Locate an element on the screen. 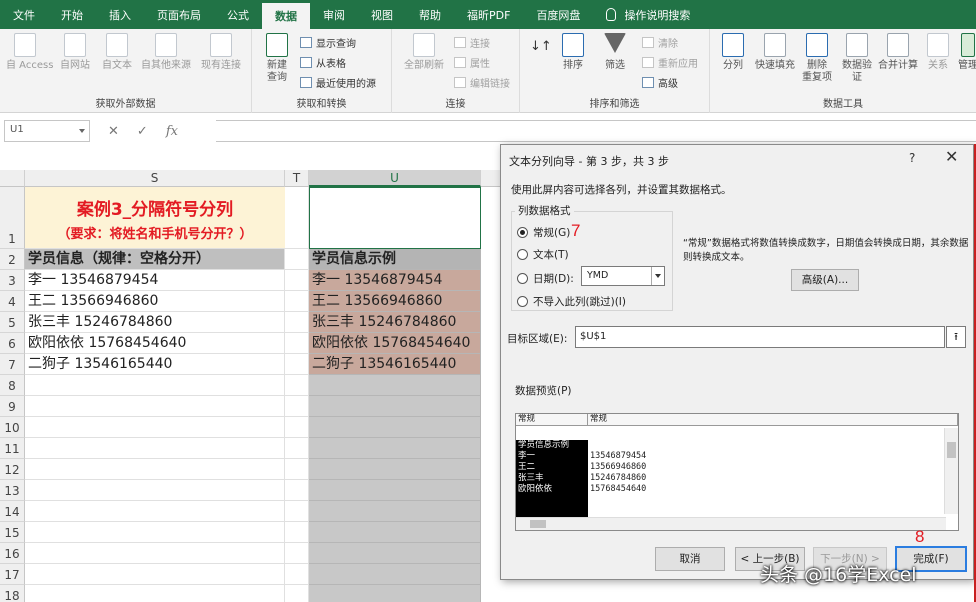 The image size is (976, 602). reapply-button: 重新应用 is located at coordinates (670, 62).